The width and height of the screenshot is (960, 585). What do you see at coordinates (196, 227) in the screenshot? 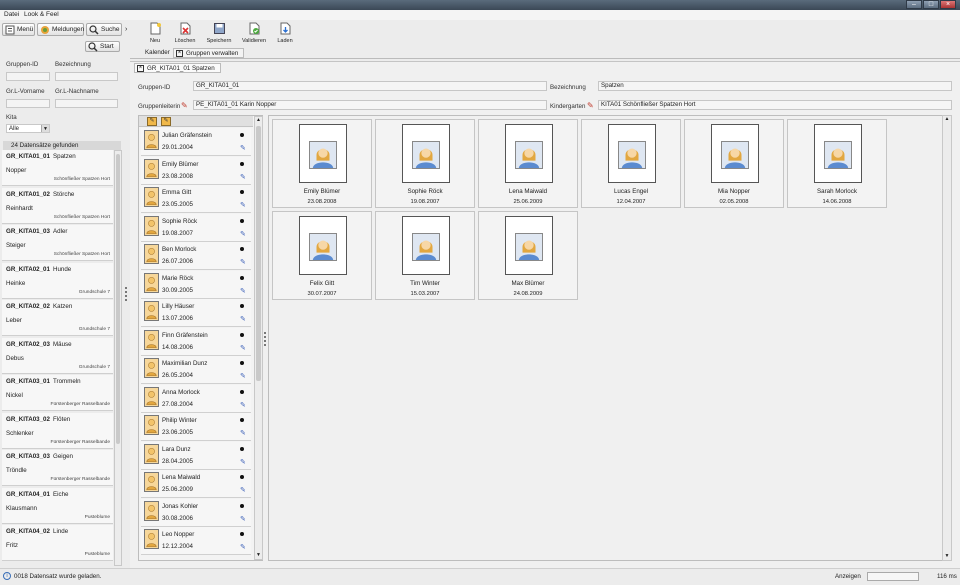
I see `table-row: Sophie Röck 19.08.2007 ✎` at bounding box center [196, 227].